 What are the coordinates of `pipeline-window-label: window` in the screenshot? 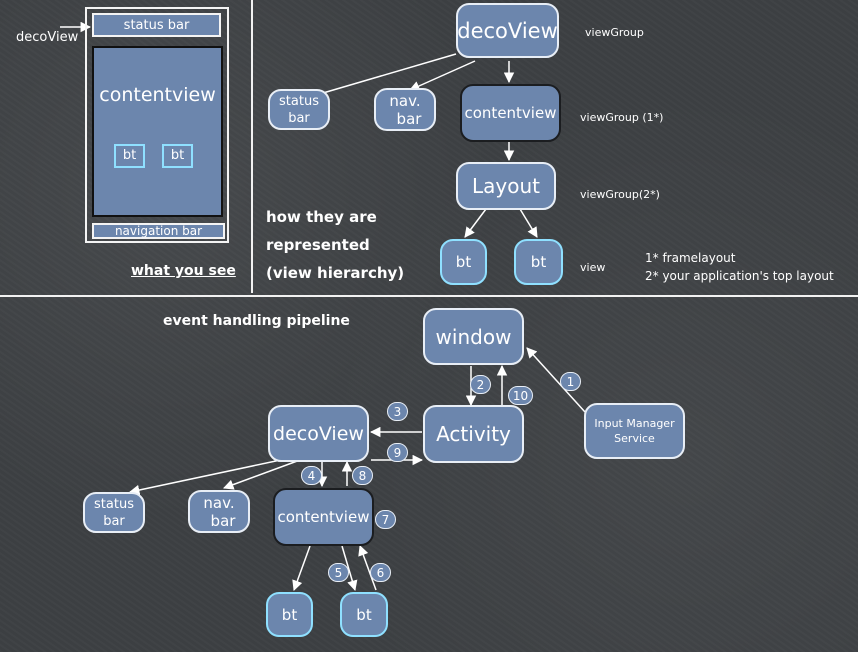 It's located at (473, 336).